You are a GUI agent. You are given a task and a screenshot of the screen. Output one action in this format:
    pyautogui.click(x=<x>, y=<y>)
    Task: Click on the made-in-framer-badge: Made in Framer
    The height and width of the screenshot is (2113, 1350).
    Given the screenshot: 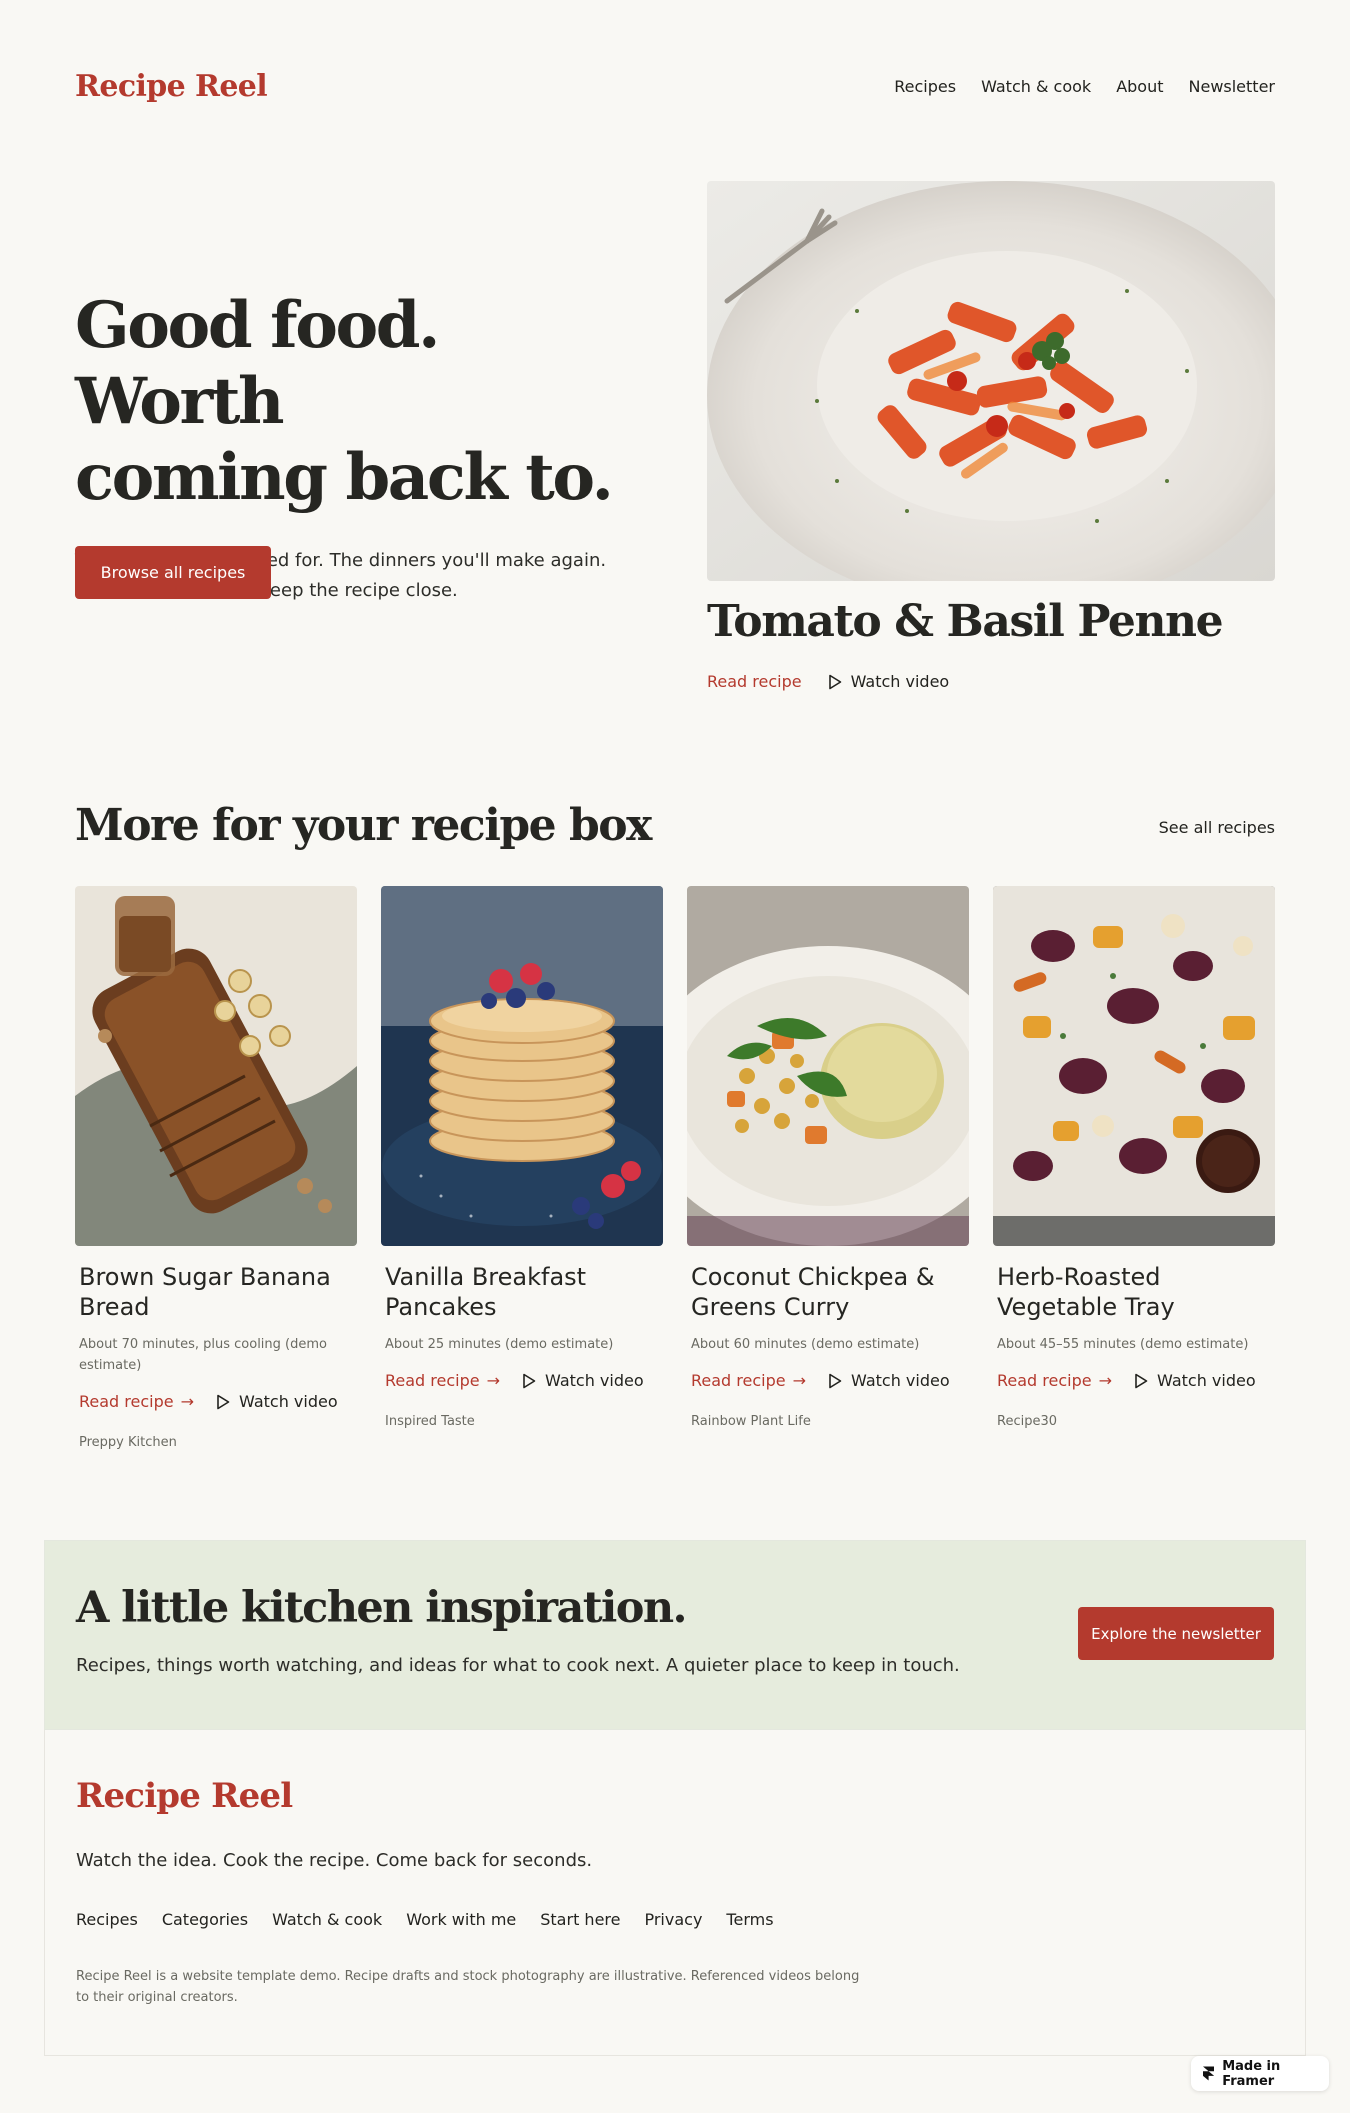 What is the action you would take?
    pyautogui.click(x=1260, y=2073)
    